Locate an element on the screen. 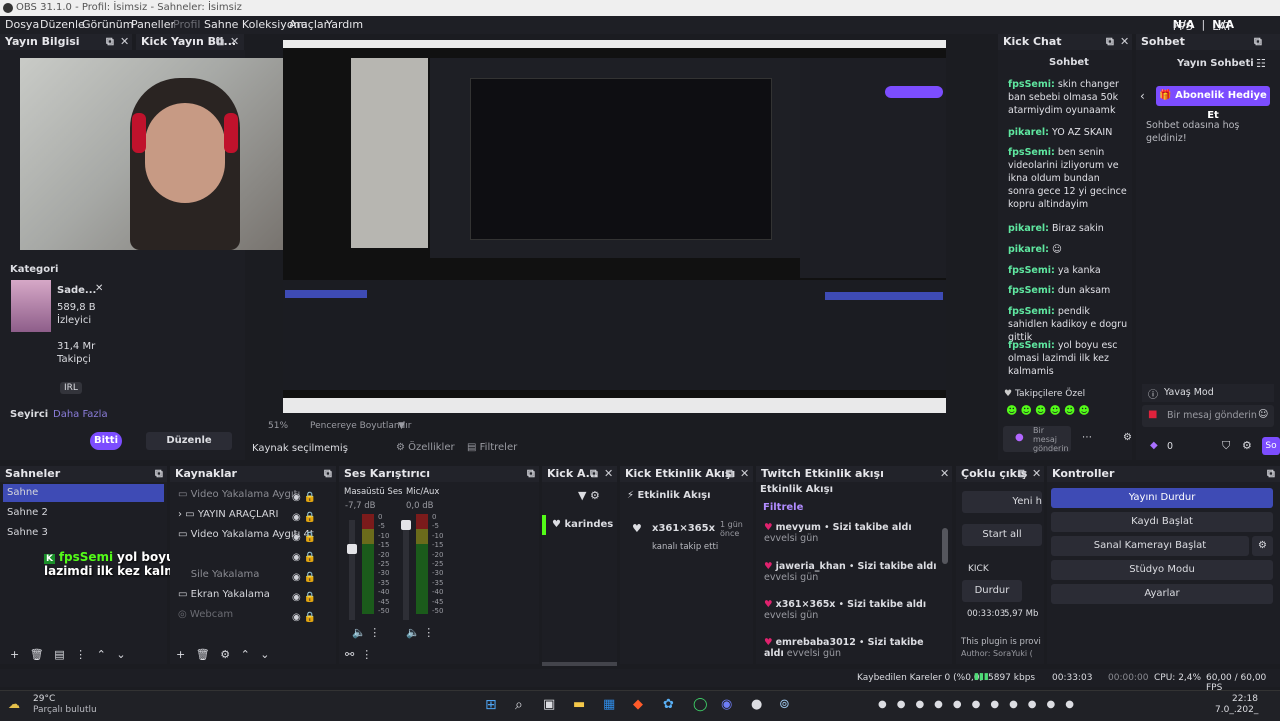 Image resolution: width=1280 pixels, height=721 pixels. start-all-button: Start all is located at coordinates (1002, 535).